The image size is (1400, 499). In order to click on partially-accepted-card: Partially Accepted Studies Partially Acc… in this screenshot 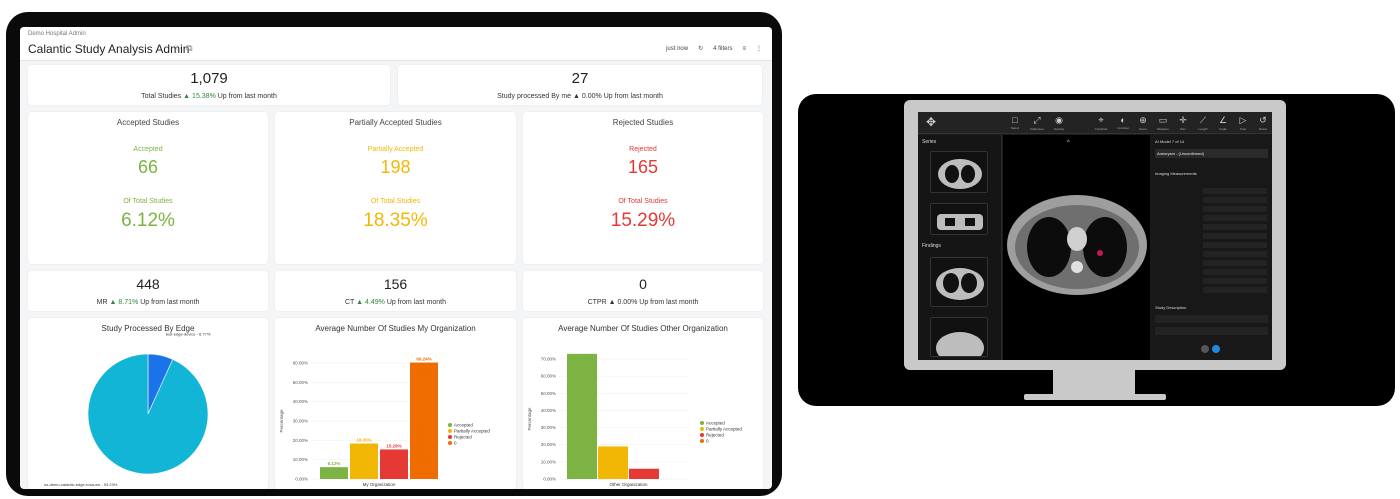, I will do `click(395, 188)`.